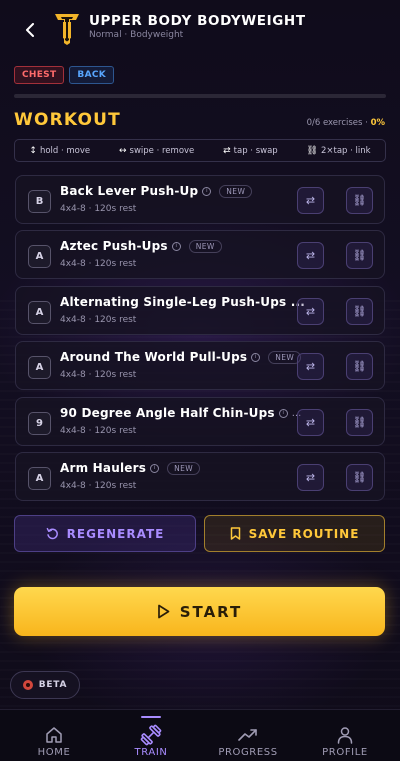  I want to click on swipe-horizontal-icon: ↔, so click(122, 150).